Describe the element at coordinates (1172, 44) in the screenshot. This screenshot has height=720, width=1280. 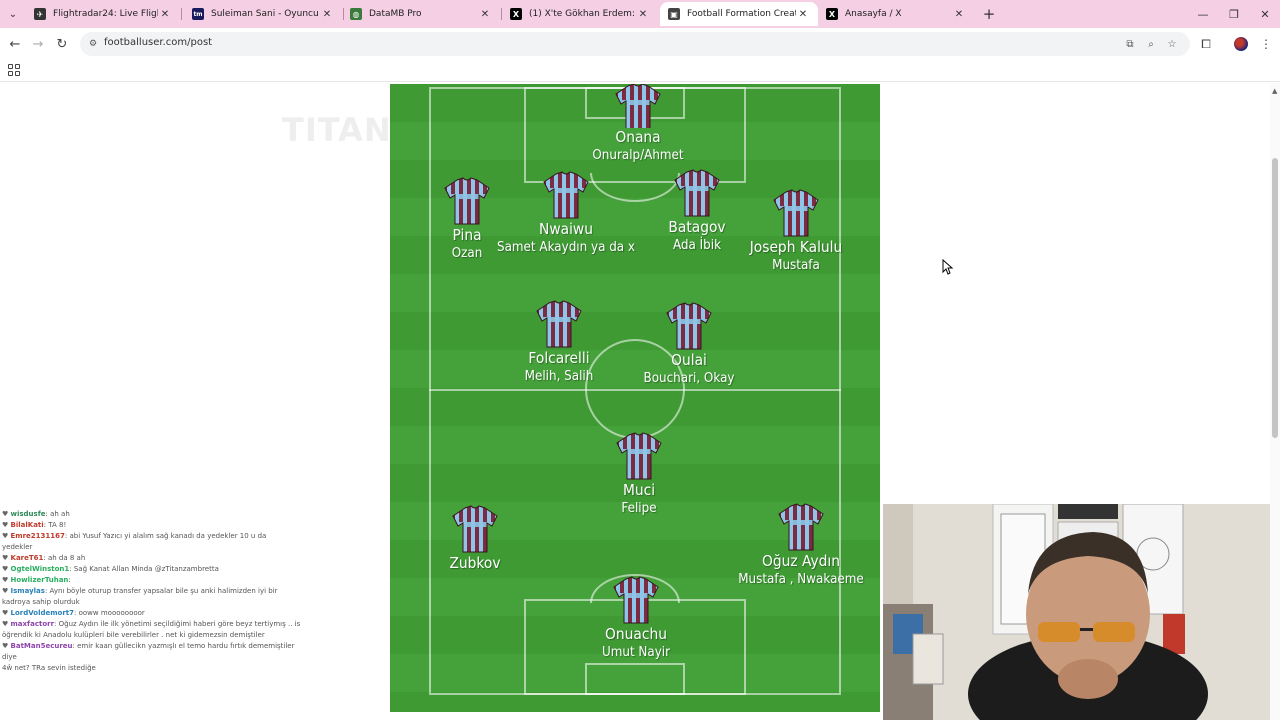
I see `bookmark-star-icon: ☆` at that location.